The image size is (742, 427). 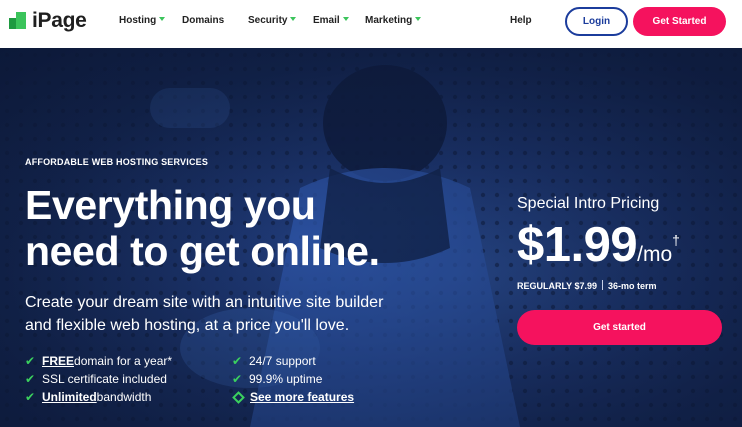 I want to click on feature-uptime: ✔ 99.9% uptime, so click(x=277, y=379).